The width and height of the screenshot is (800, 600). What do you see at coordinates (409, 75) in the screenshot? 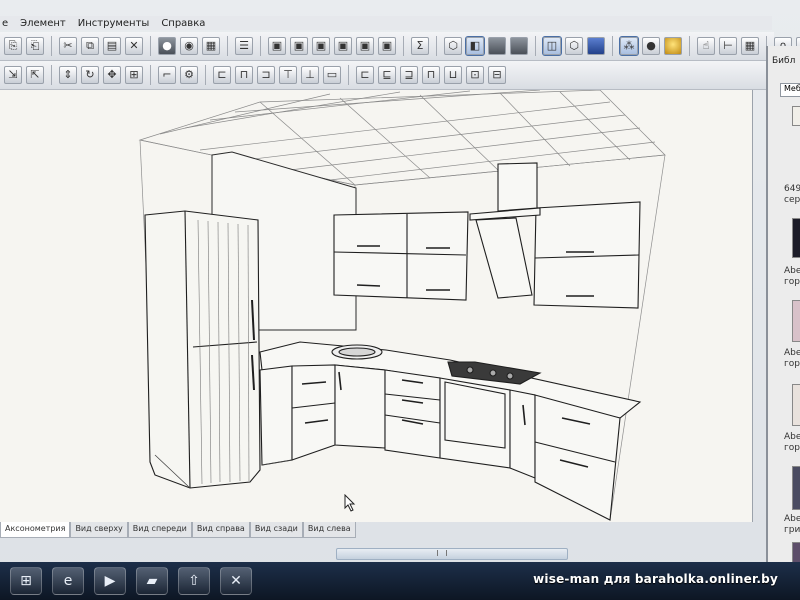
I see `mirror-icon: ⊒` at bounding box center [409, 75].